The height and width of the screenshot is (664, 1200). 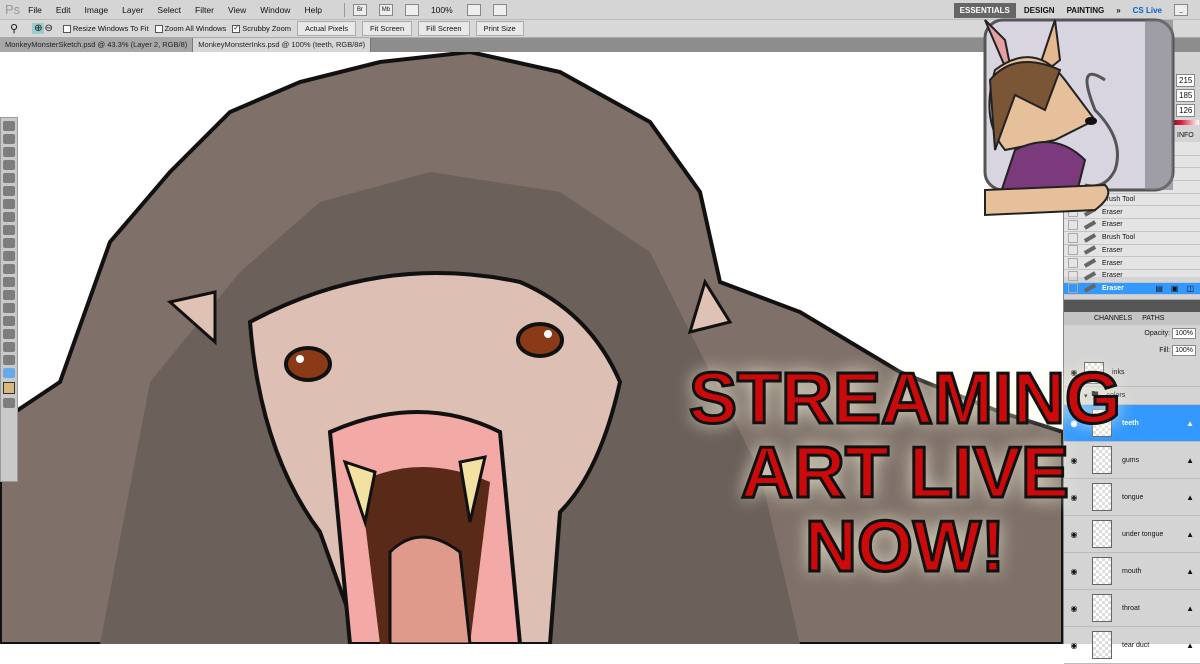 I want to click on history-state: Brush Tool, so click(x=1132, y=238).